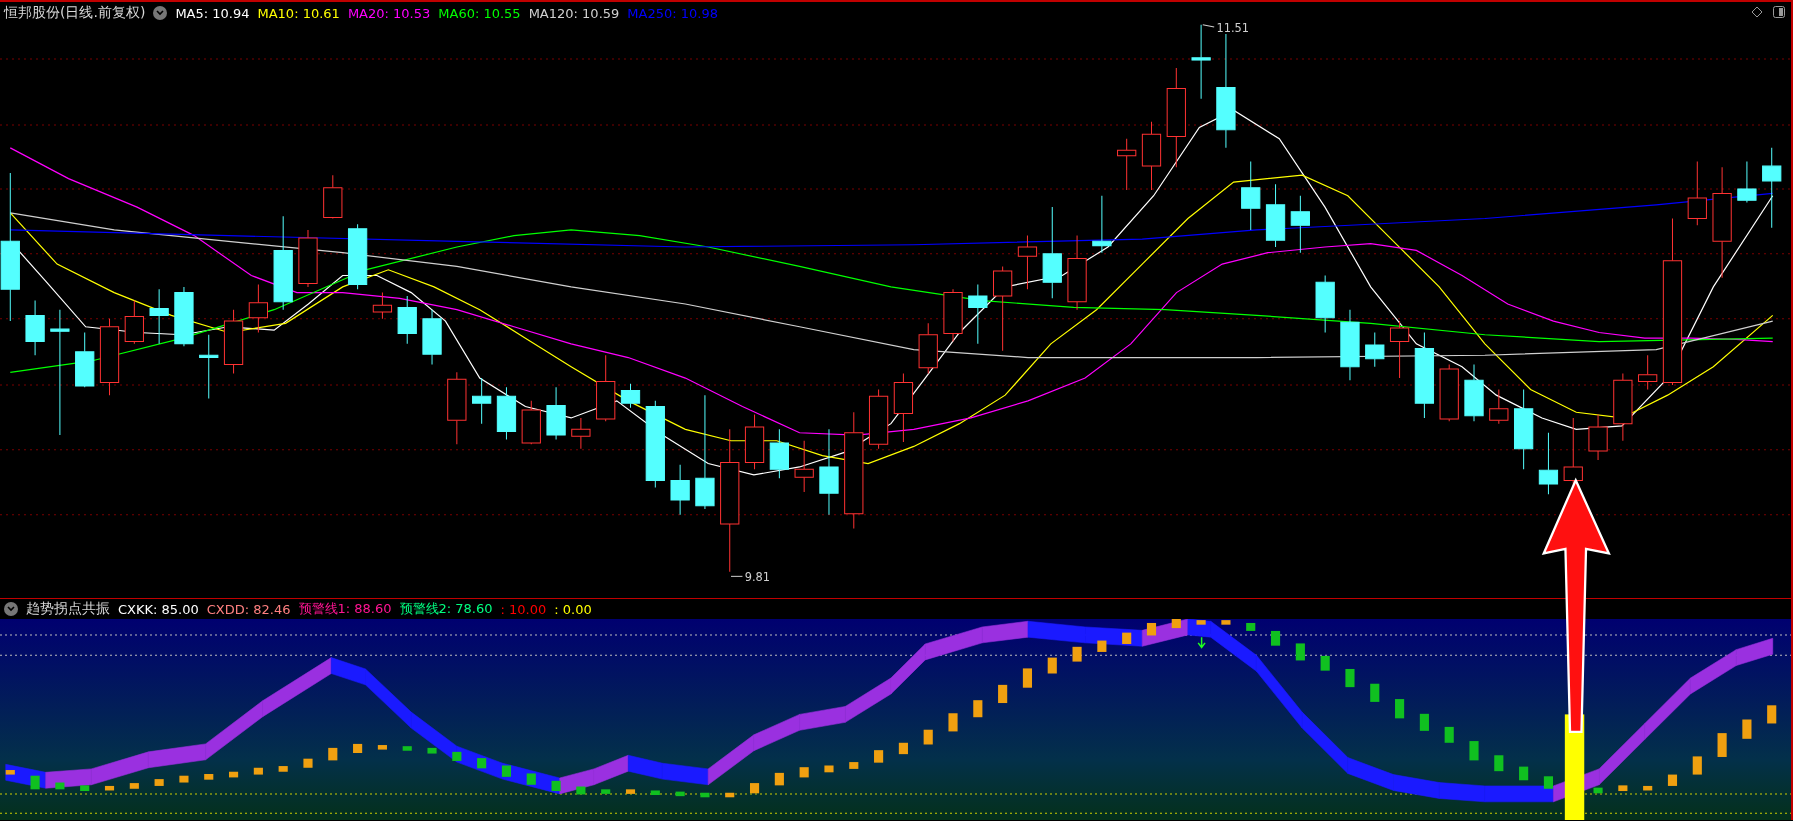  Describe the element at coordinates (212, 13) in the screenshot. I see `indicator-value: MA5: 10.94` at that location.